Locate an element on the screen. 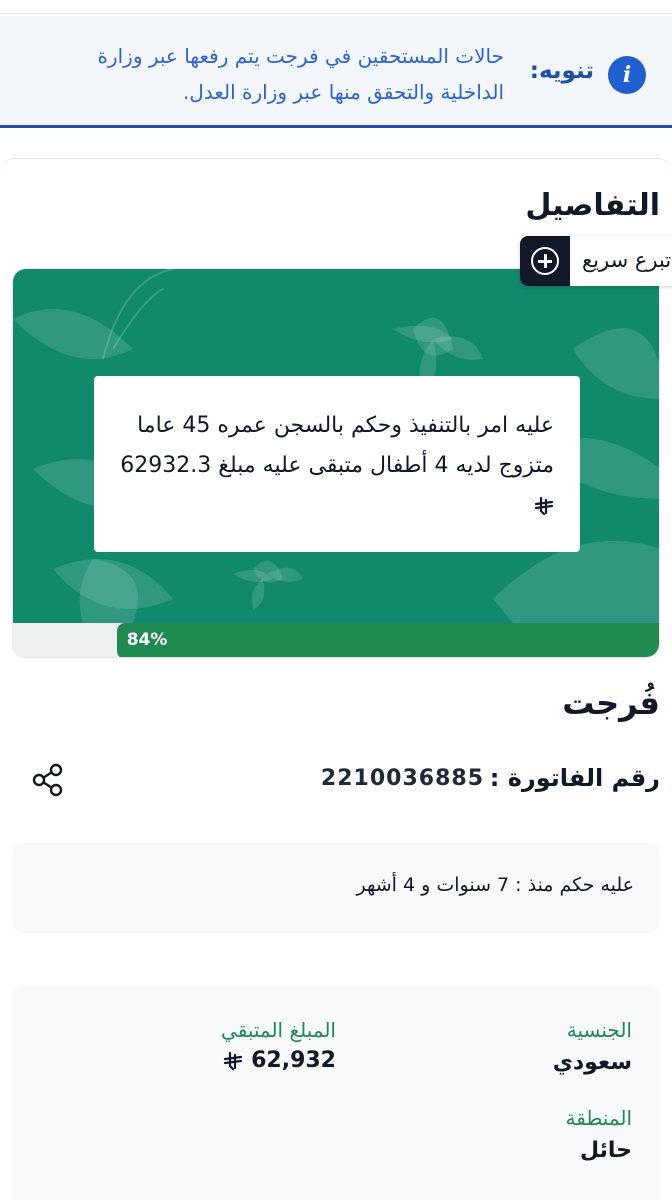  nationality-value: سعودي is located at coordinates (592, 1062).